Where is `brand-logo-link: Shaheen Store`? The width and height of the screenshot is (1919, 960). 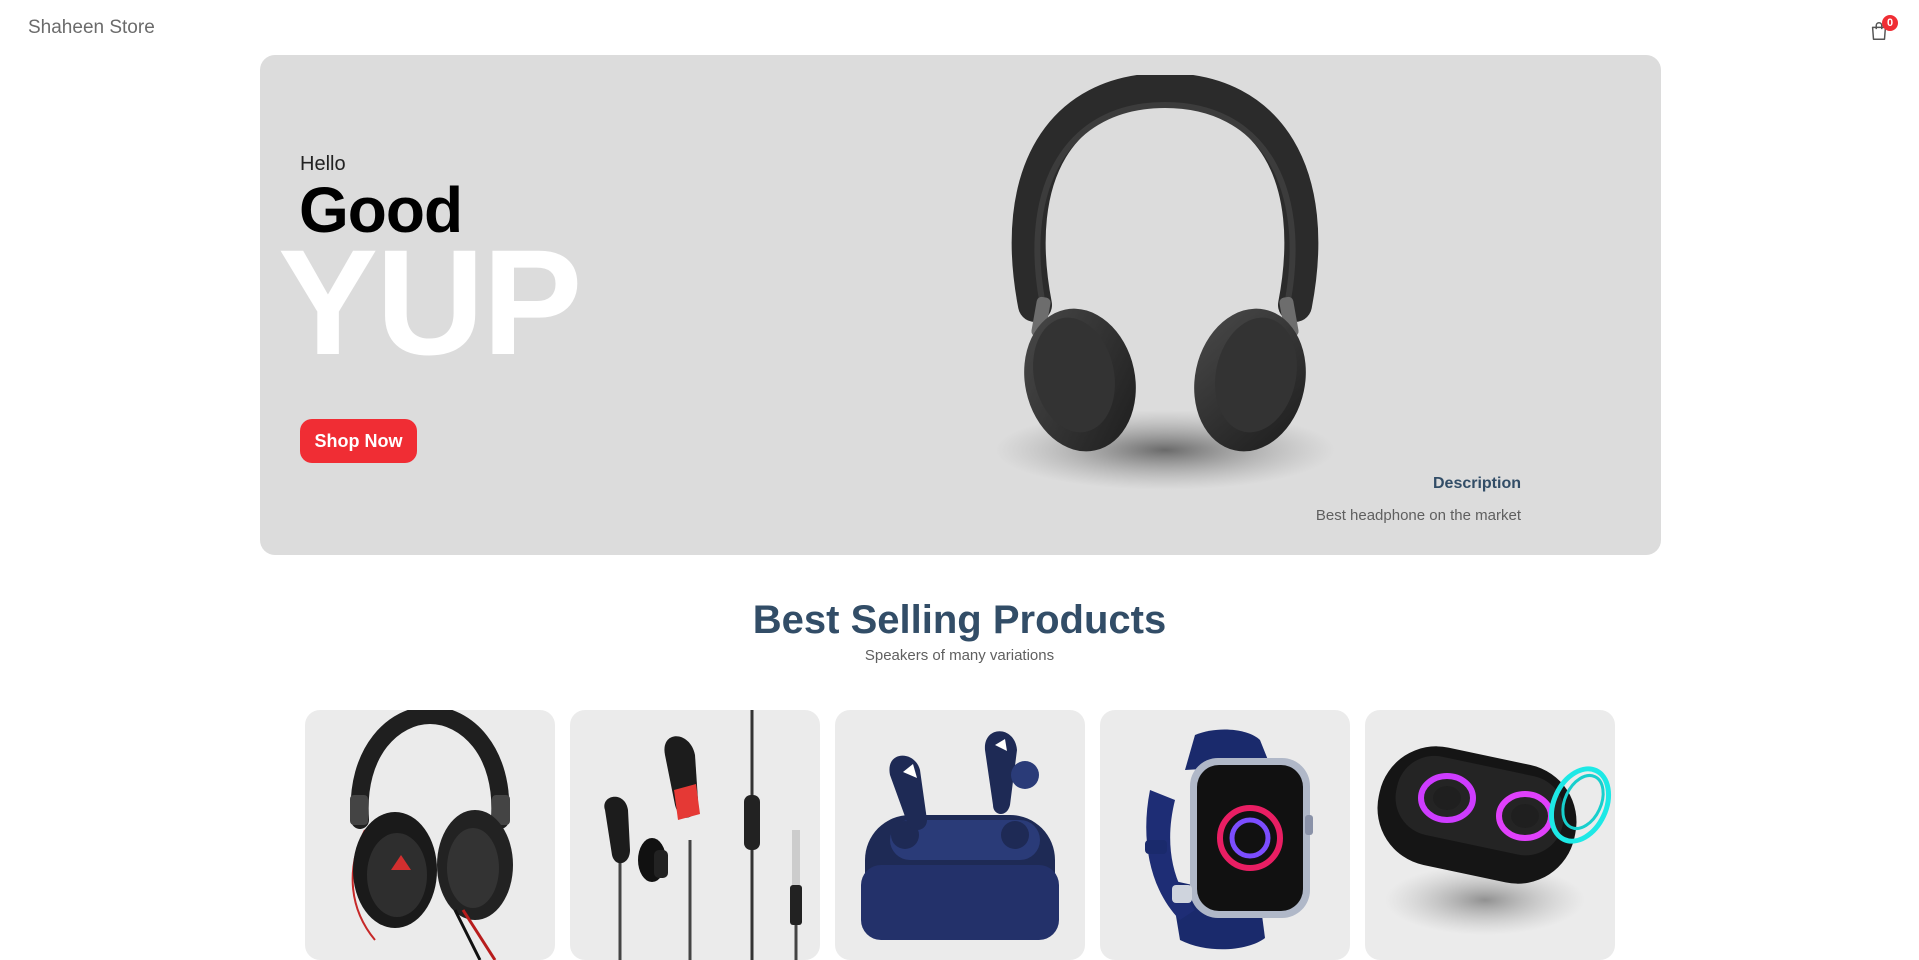 brand-logo-link: Shaheen Store is located at coordinates (91, 28).